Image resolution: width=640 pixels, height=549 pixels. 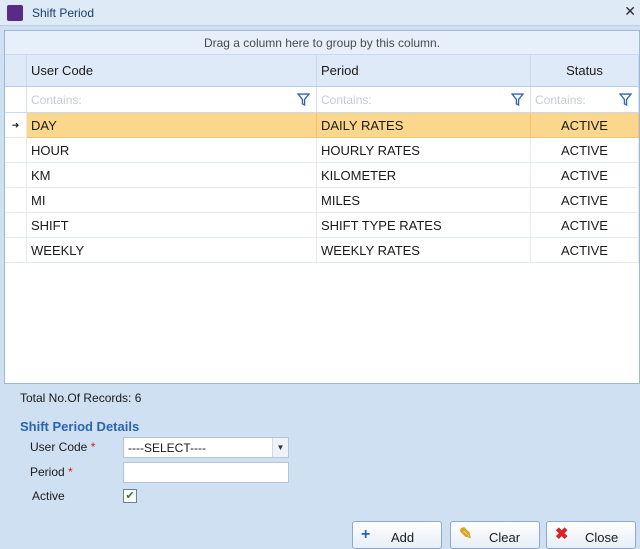 What do you see at coordinates (424, 175) in the screenshot?
I see `cell-period: KILOMETER` at bounding box center [424, 175].